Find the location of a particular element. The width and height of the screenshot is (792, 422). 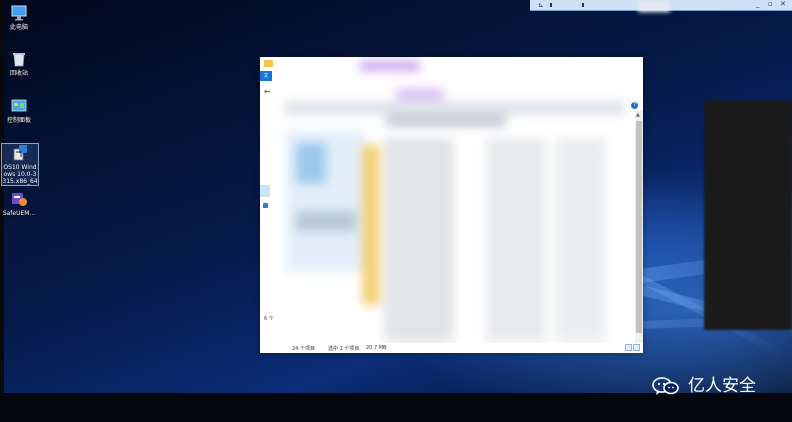

ribbon-tab-file: 文 is located at coordinates (266, 76).